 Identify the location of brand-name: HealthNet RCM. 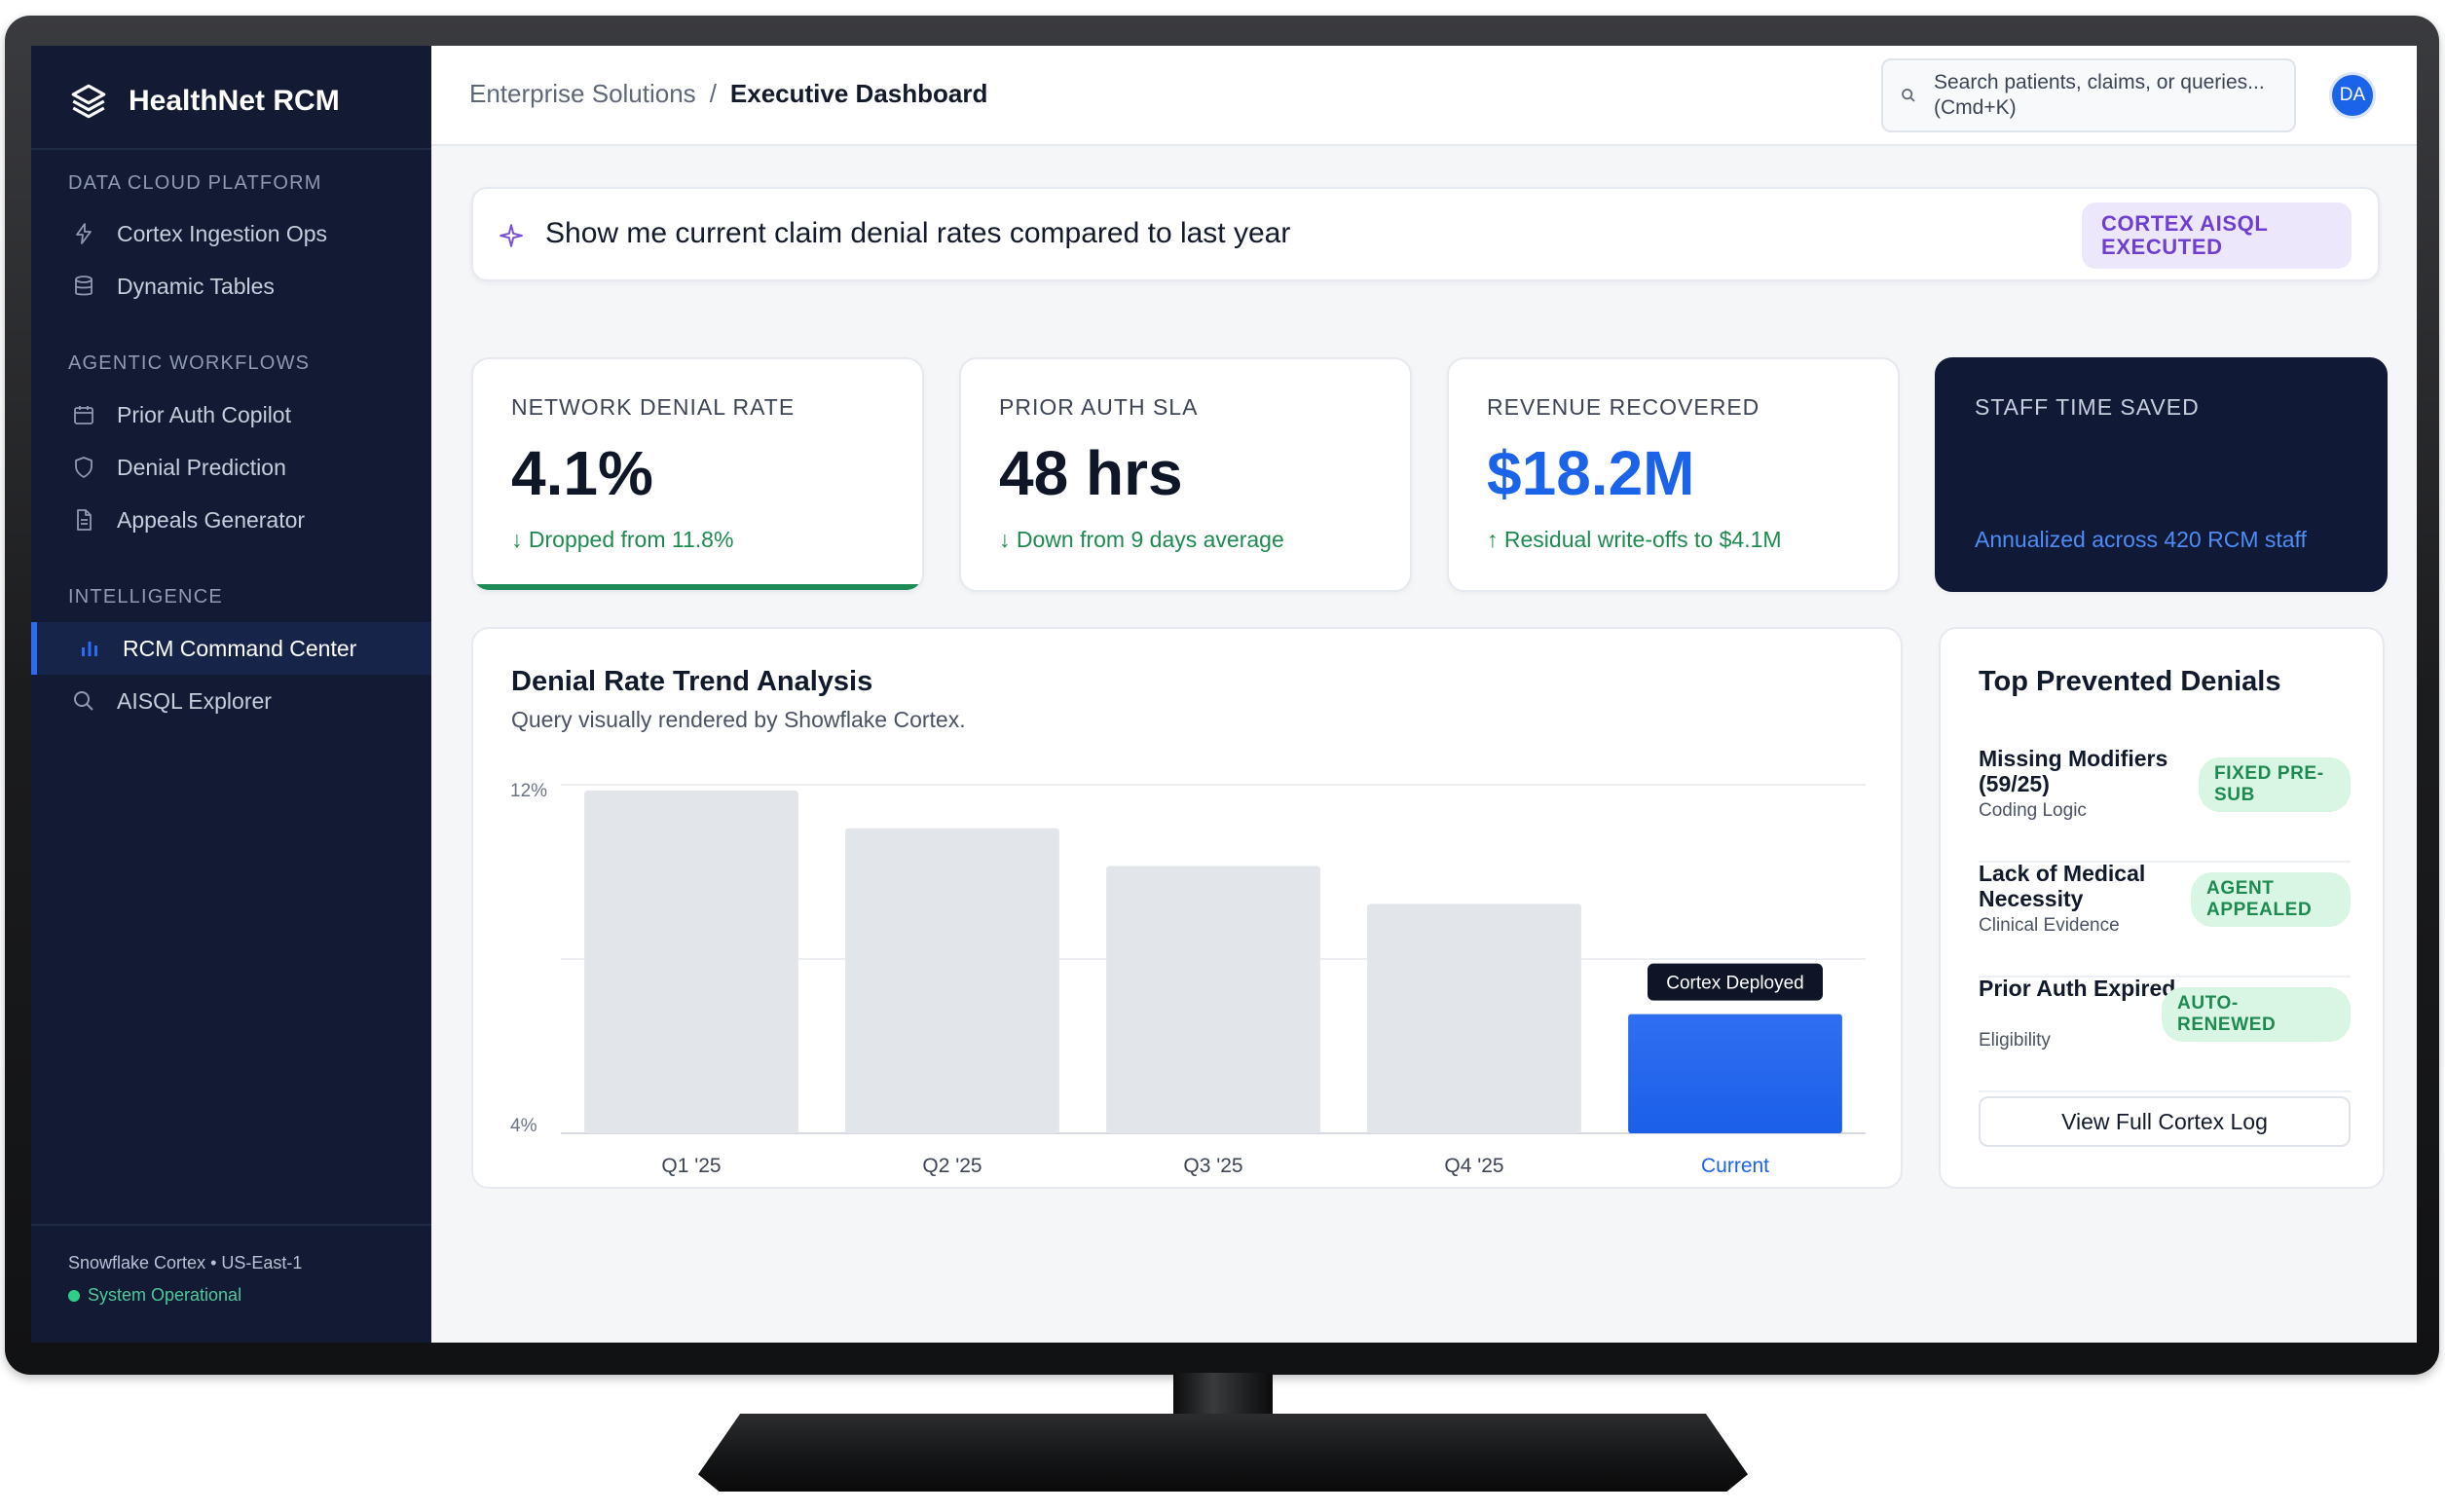
(235, 101).